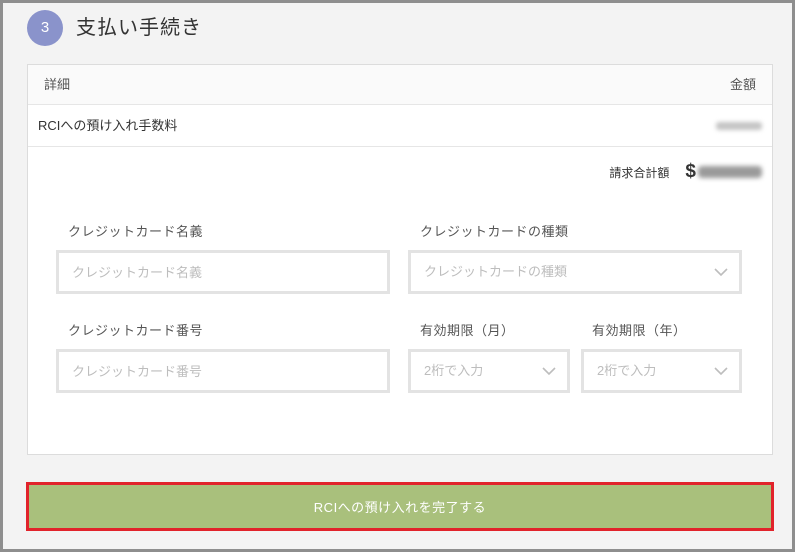 The height and width of the screenshot is (552, 795). I want to click on card-number-label: クレジットカード番号, so click(136, 330).